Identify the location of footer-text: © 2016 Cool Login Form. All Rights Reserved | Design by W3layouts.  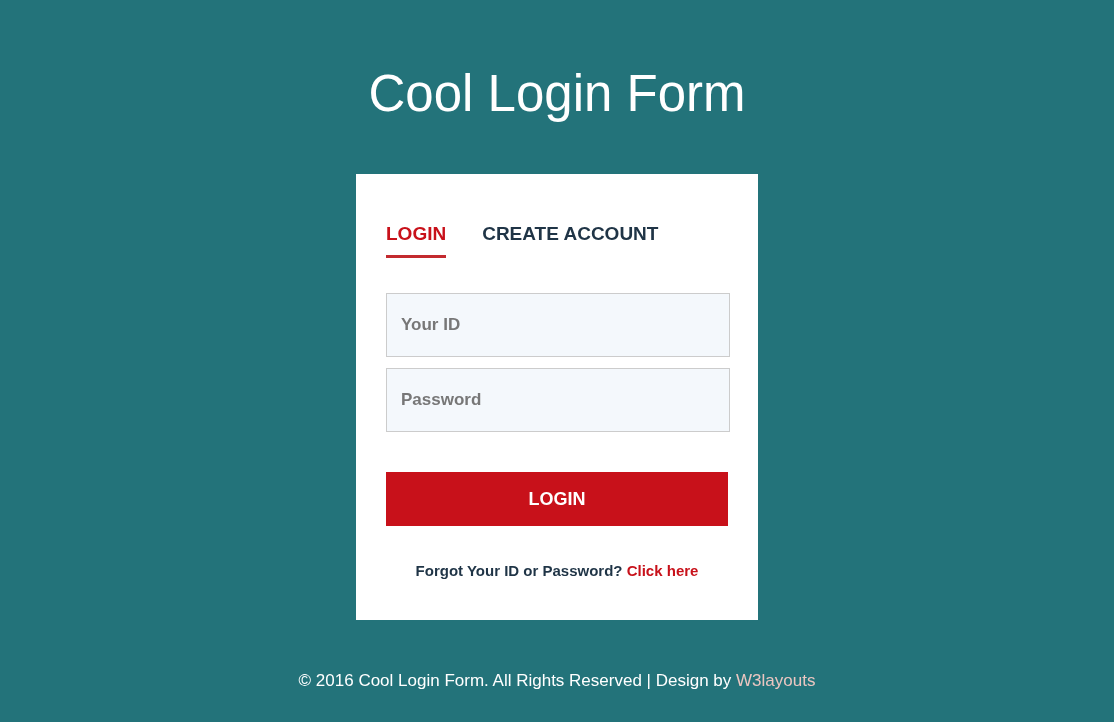
(557, 681).